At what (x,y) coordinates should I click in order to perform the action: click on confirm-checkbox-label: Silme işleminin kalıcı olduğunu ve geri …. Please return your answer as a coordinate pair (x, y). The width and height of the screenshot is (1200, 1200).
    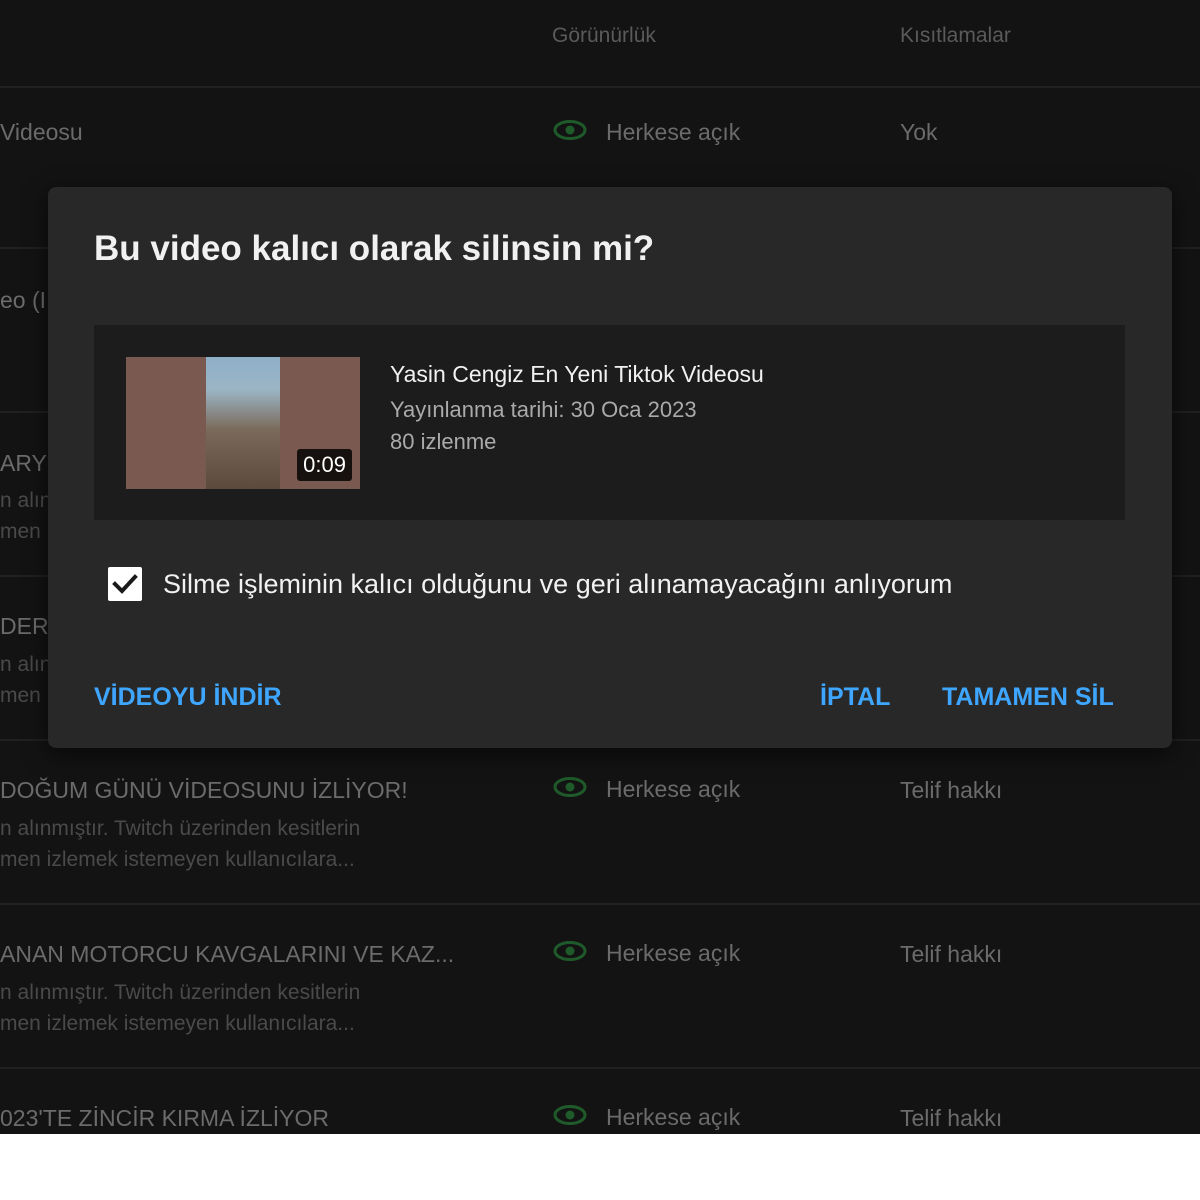
    Looking at the image, I should click on (557, 584).